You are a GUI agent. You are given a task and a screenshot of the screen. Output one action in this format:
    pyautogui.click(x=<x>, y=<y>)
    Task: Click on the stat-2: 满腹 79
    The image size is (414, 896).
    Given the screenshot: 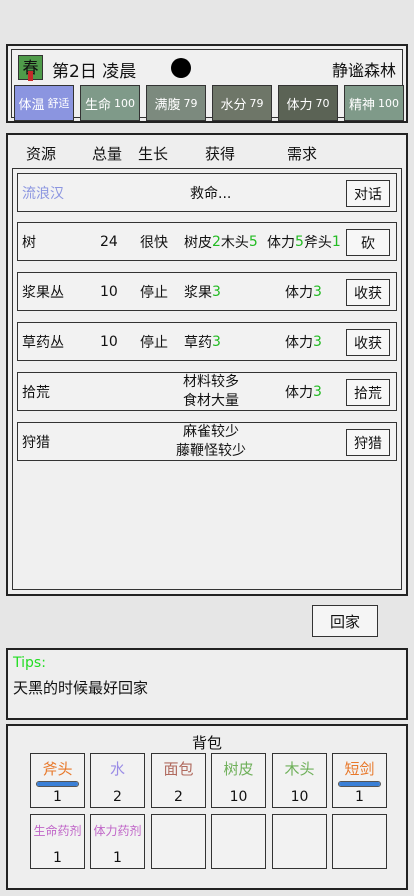 What is the action you would take?
    pyautogui.click(x=176, y=103)
    